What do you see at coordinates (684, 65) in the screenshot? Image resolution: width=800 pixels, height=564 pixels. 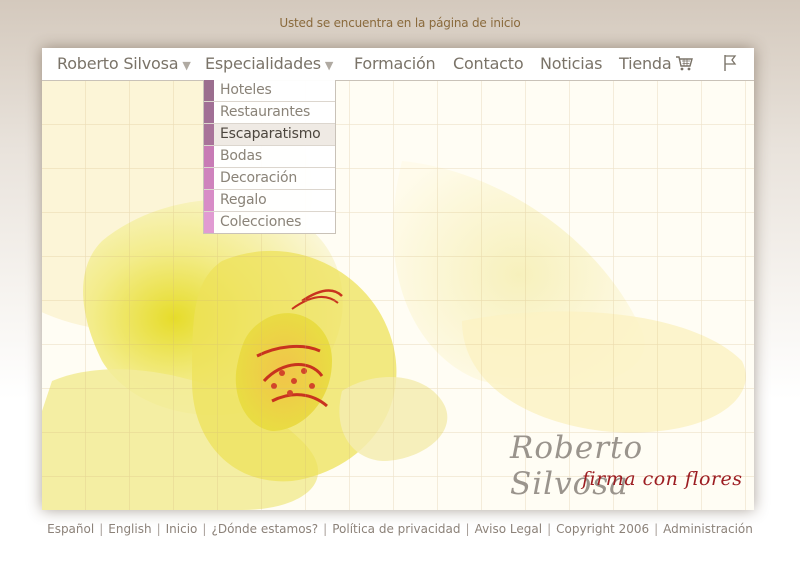 I see `cart-icon` at bounding box center [684, 65].